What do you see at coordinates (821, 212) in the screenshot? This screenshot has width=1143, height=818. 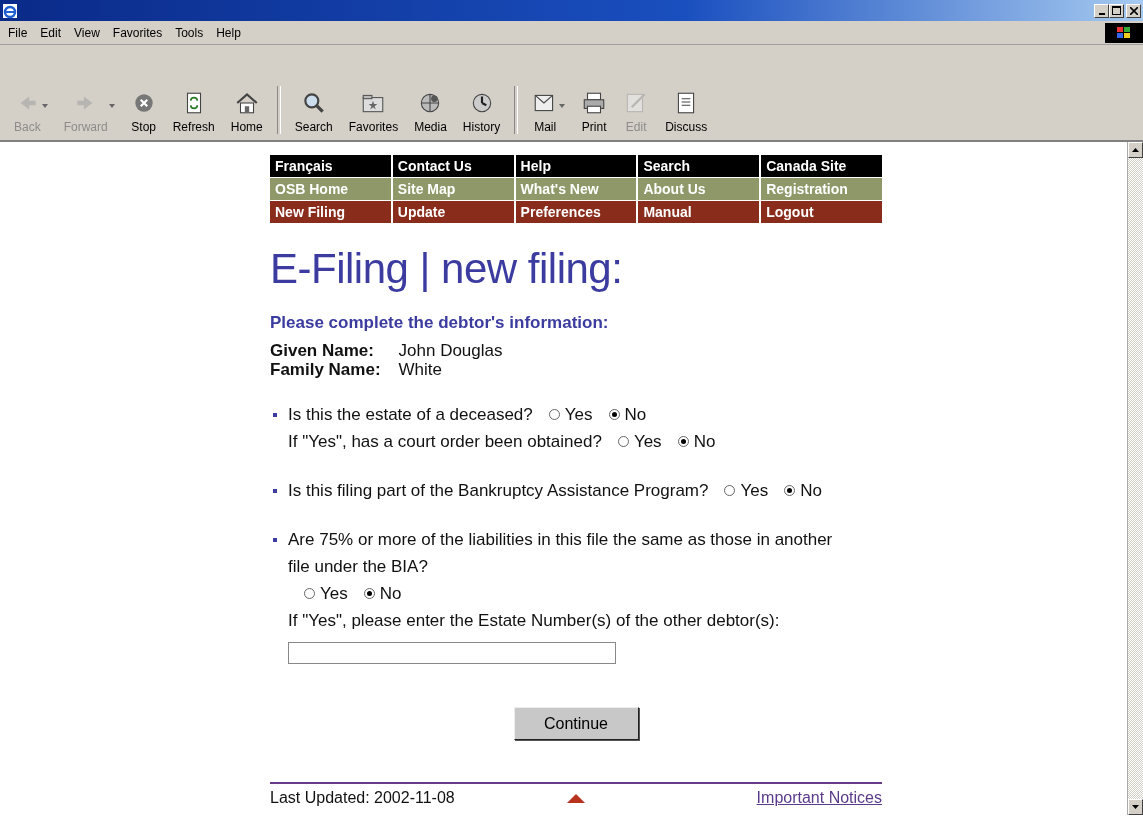 I see `nav-link: Logout` at bounding box center [821, 212].